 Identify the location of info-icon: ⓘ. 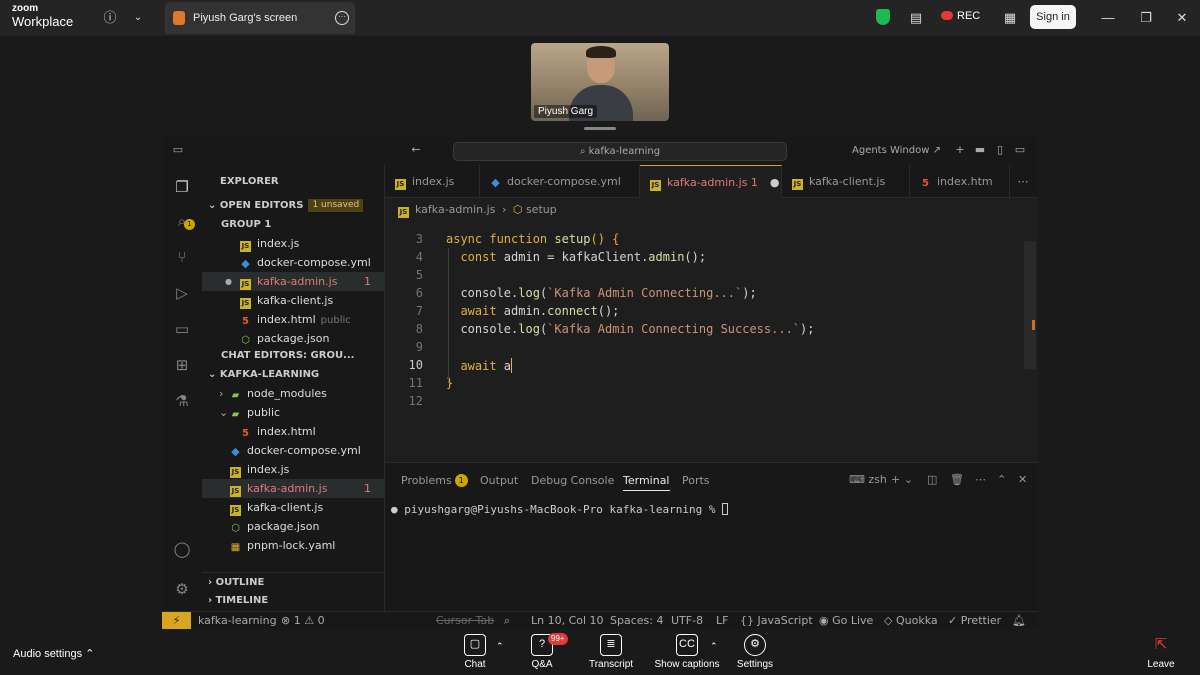
(110, 18).